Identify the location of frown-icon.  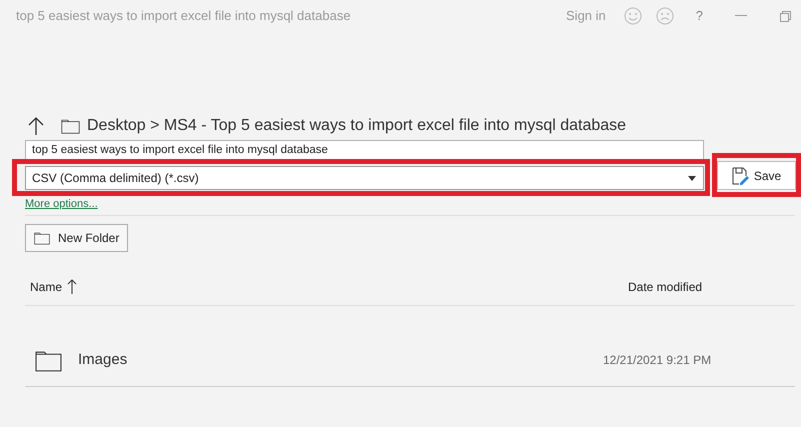
(665, 16).